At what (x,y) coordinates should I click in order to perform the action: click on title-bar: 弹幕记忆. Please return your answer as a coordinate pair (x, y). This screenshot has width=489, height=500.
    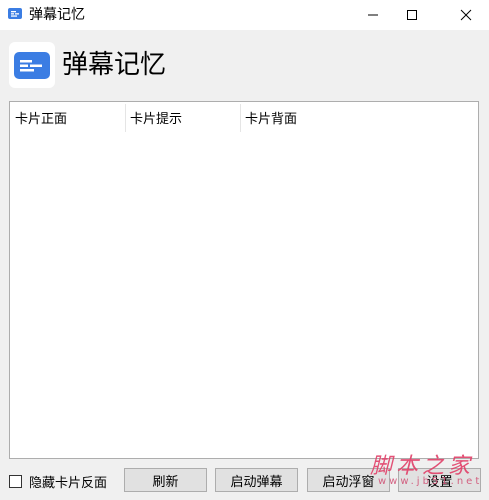
    Looking at the image, I should click on (244, 15).